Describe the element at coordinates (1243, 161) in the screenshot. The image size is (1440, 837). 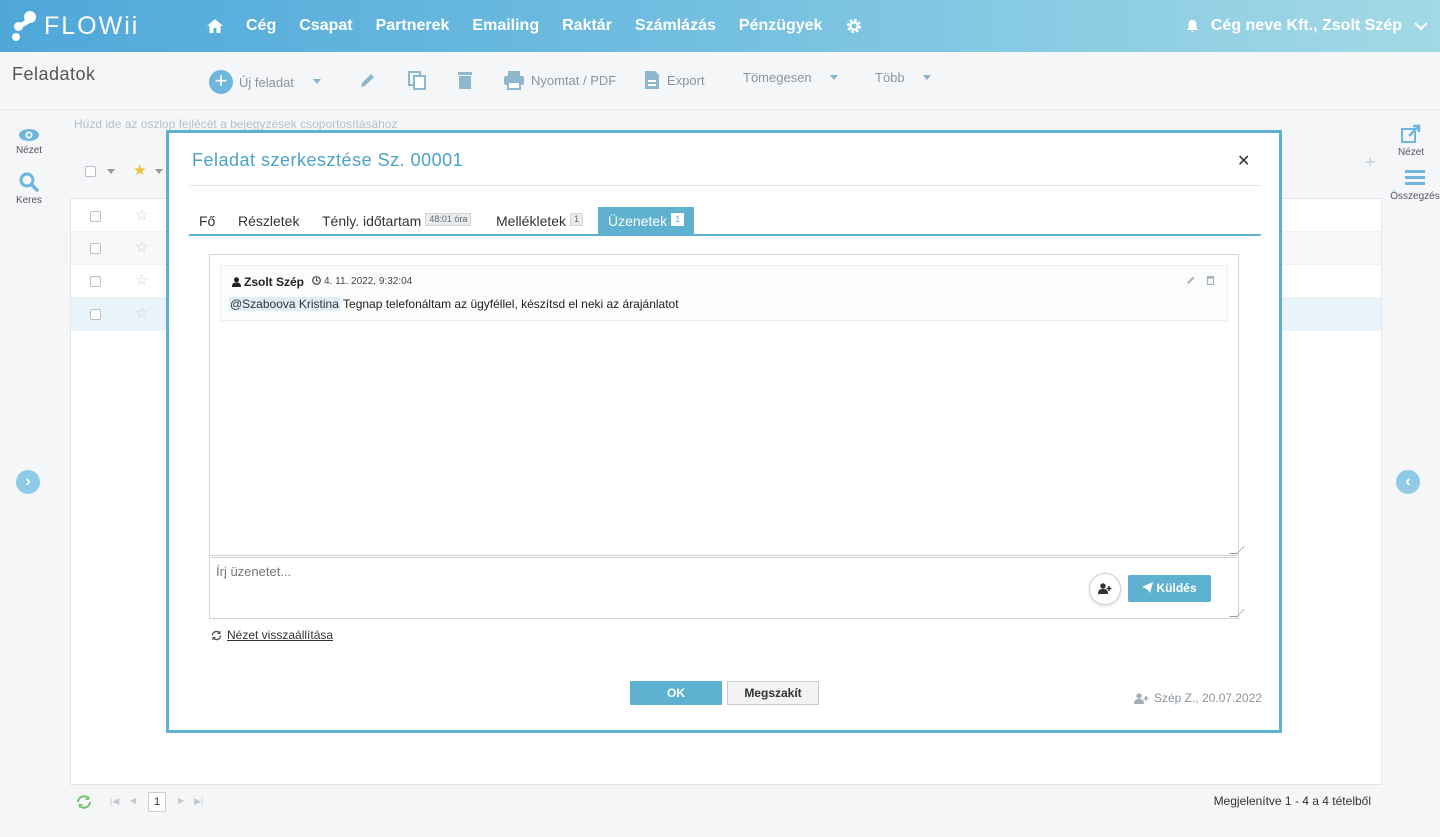
I see `close-icon: ✕` at that location.